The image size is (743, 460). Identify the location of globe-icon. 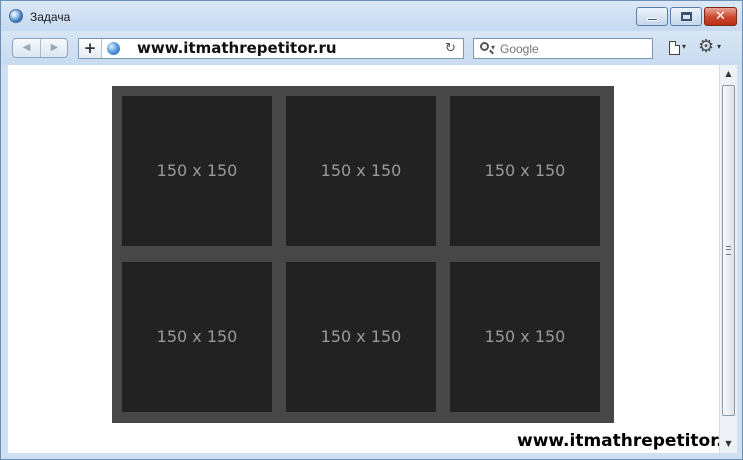
(113, 48).